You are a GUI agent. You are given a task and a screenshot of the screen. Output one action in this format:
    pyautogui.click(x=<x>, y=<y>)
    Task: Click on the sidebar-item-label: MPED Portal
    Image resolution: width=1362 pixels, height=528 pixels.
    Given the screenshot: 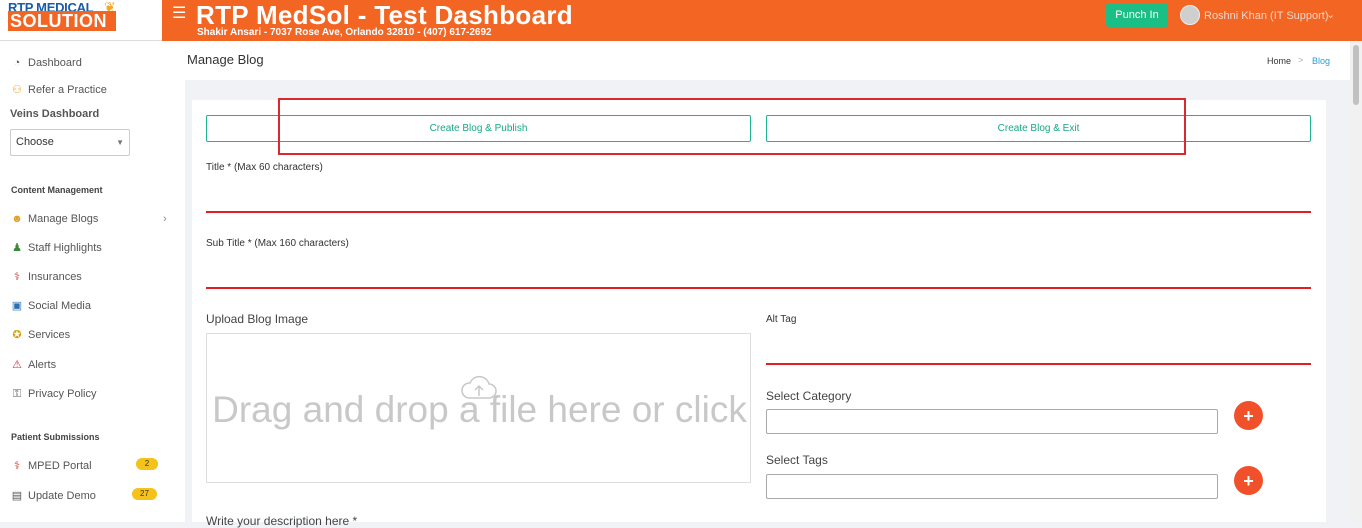 What is the action you would take?
    pyautogui.click(x=60, y=466)
    